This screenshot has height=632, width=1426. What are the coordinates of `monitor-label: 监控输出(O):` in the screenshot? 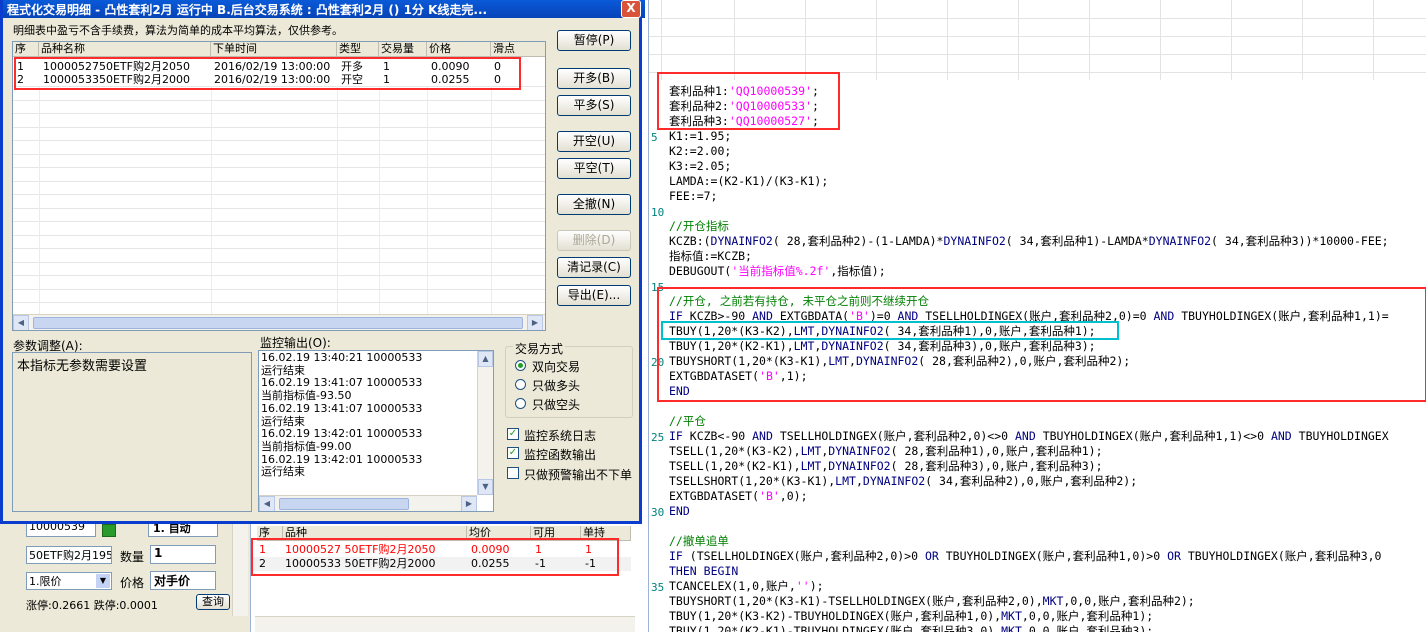 It's located at (295, 343).